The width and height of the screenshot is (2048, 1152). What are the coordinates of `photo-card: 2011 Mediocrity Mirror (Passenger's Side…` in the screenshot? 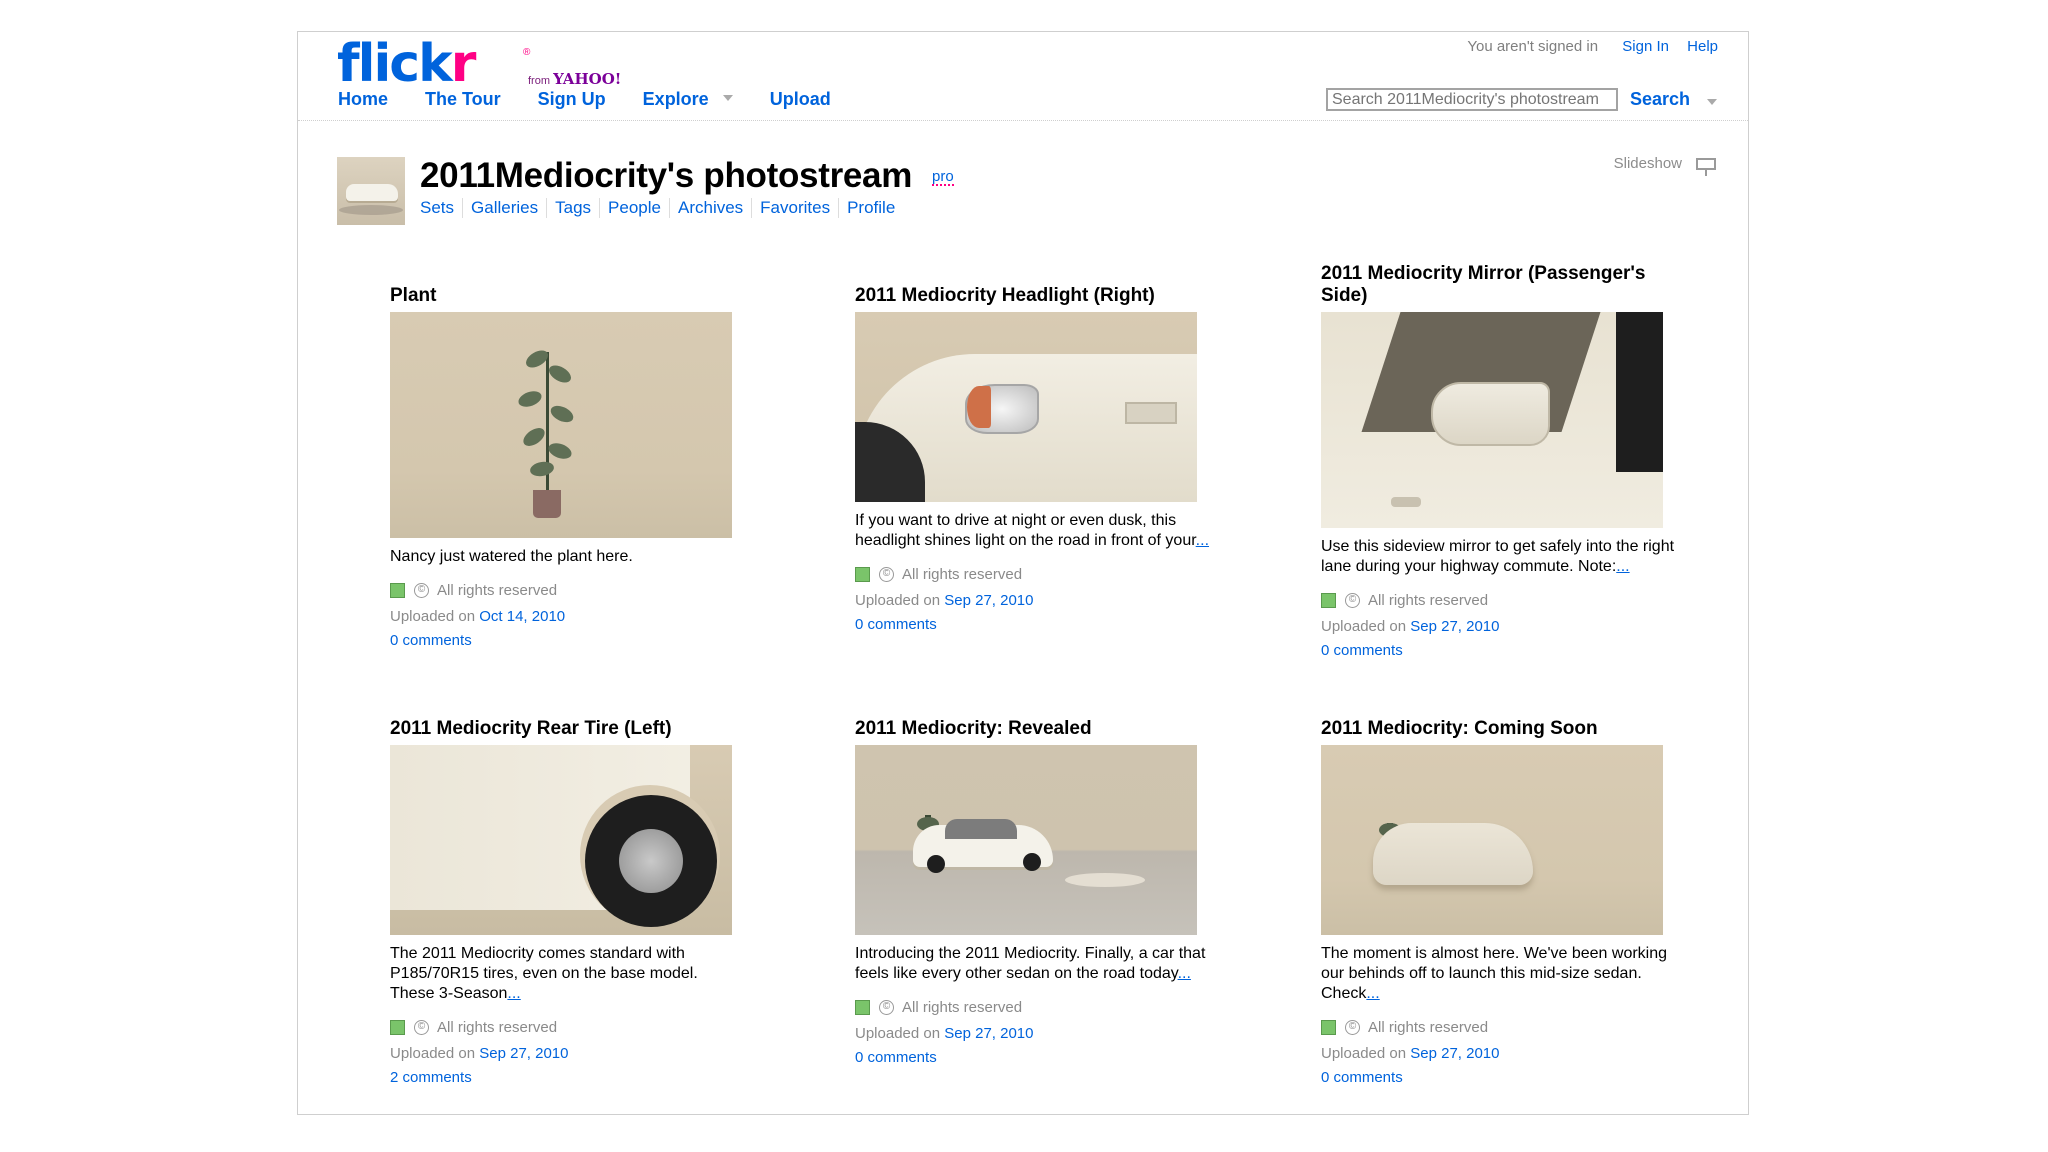 It's located at (1501, 461).